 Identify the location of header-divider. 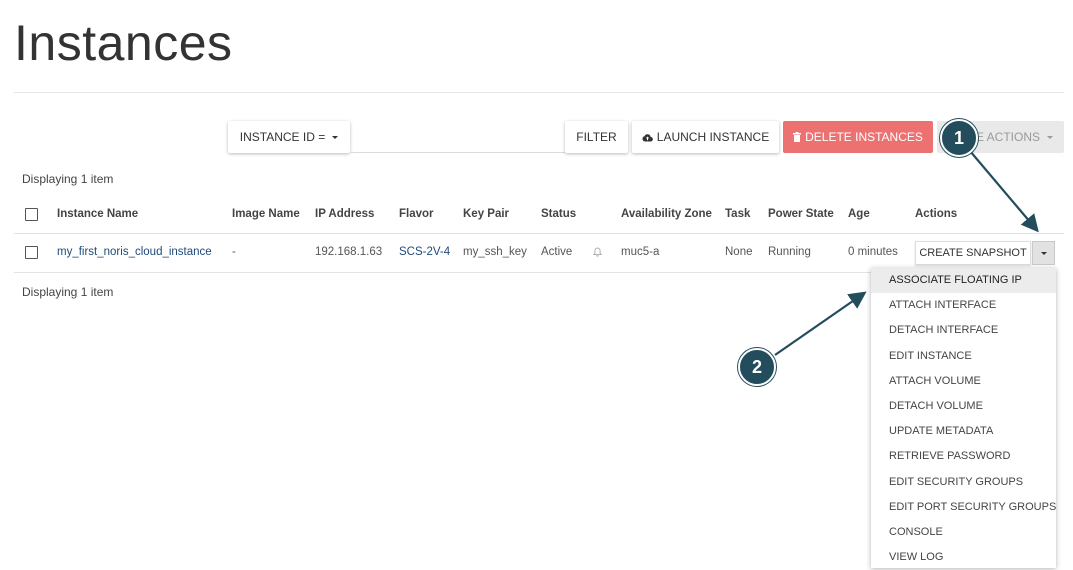
(539, 233).